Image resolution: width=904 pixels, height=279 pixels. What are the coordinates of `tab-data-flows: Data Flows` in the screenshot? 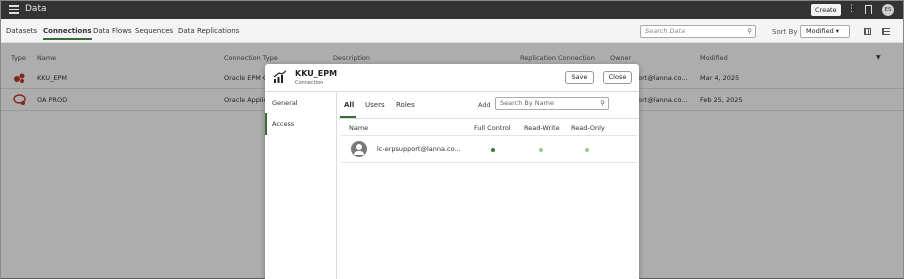 It's located at (112, 31).